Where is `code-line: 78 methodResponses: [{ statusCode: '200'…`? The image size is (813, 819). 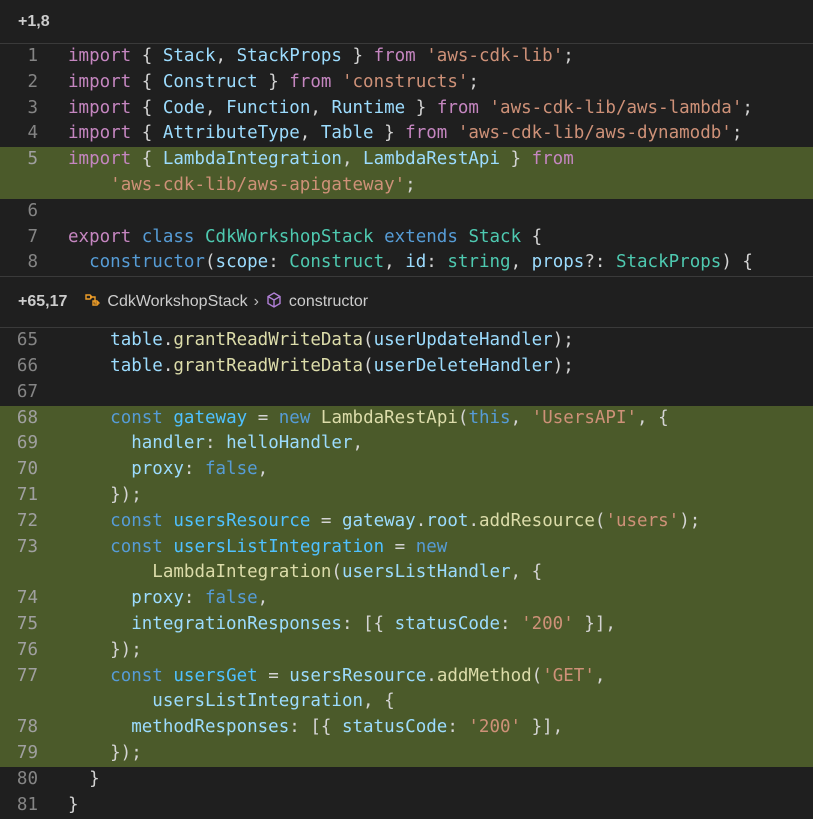 code-line: 78 methodResponses: [{ statusCode: '200'… is located at coordinates (406, 728).